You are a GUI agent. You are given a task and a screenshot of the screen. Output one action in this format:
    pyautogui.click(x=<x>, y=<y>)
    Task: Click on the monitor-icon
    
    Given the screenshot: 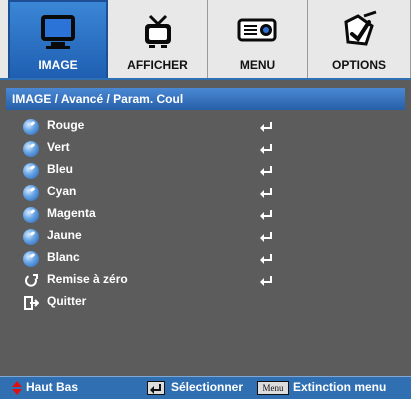 What is the action you would take?
    pyautogui.click(x=58, y=32)
    